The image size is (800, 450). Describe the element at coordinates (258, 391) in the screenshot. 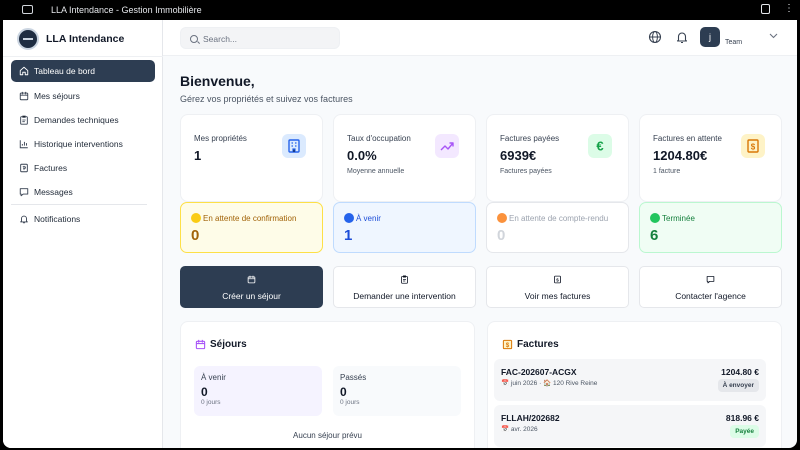

I see `upcoming-stays-box: À venir 0 0 jours` at that location.